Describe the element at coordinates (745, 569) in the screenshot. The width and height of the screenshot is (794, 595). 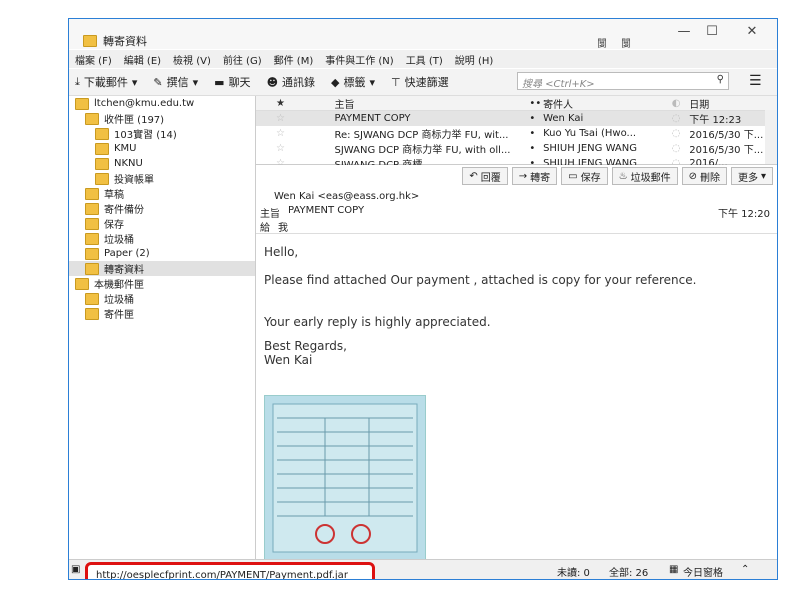
I see `chevron-up-icon: ⌃` at that location.